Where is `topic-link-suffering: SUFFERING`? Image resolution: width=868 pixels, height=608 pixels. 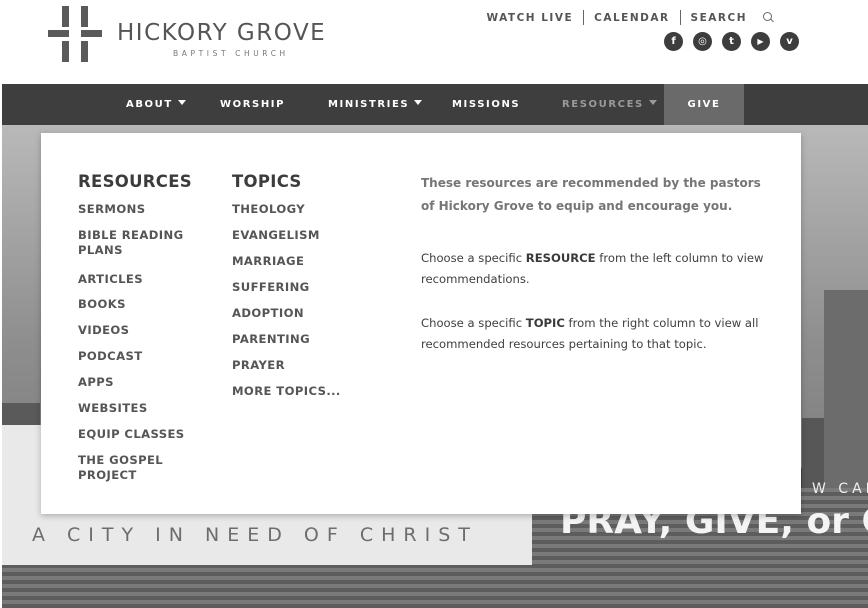
topic-link-suffering: SUFFERING is located at coordinates (297, 287).